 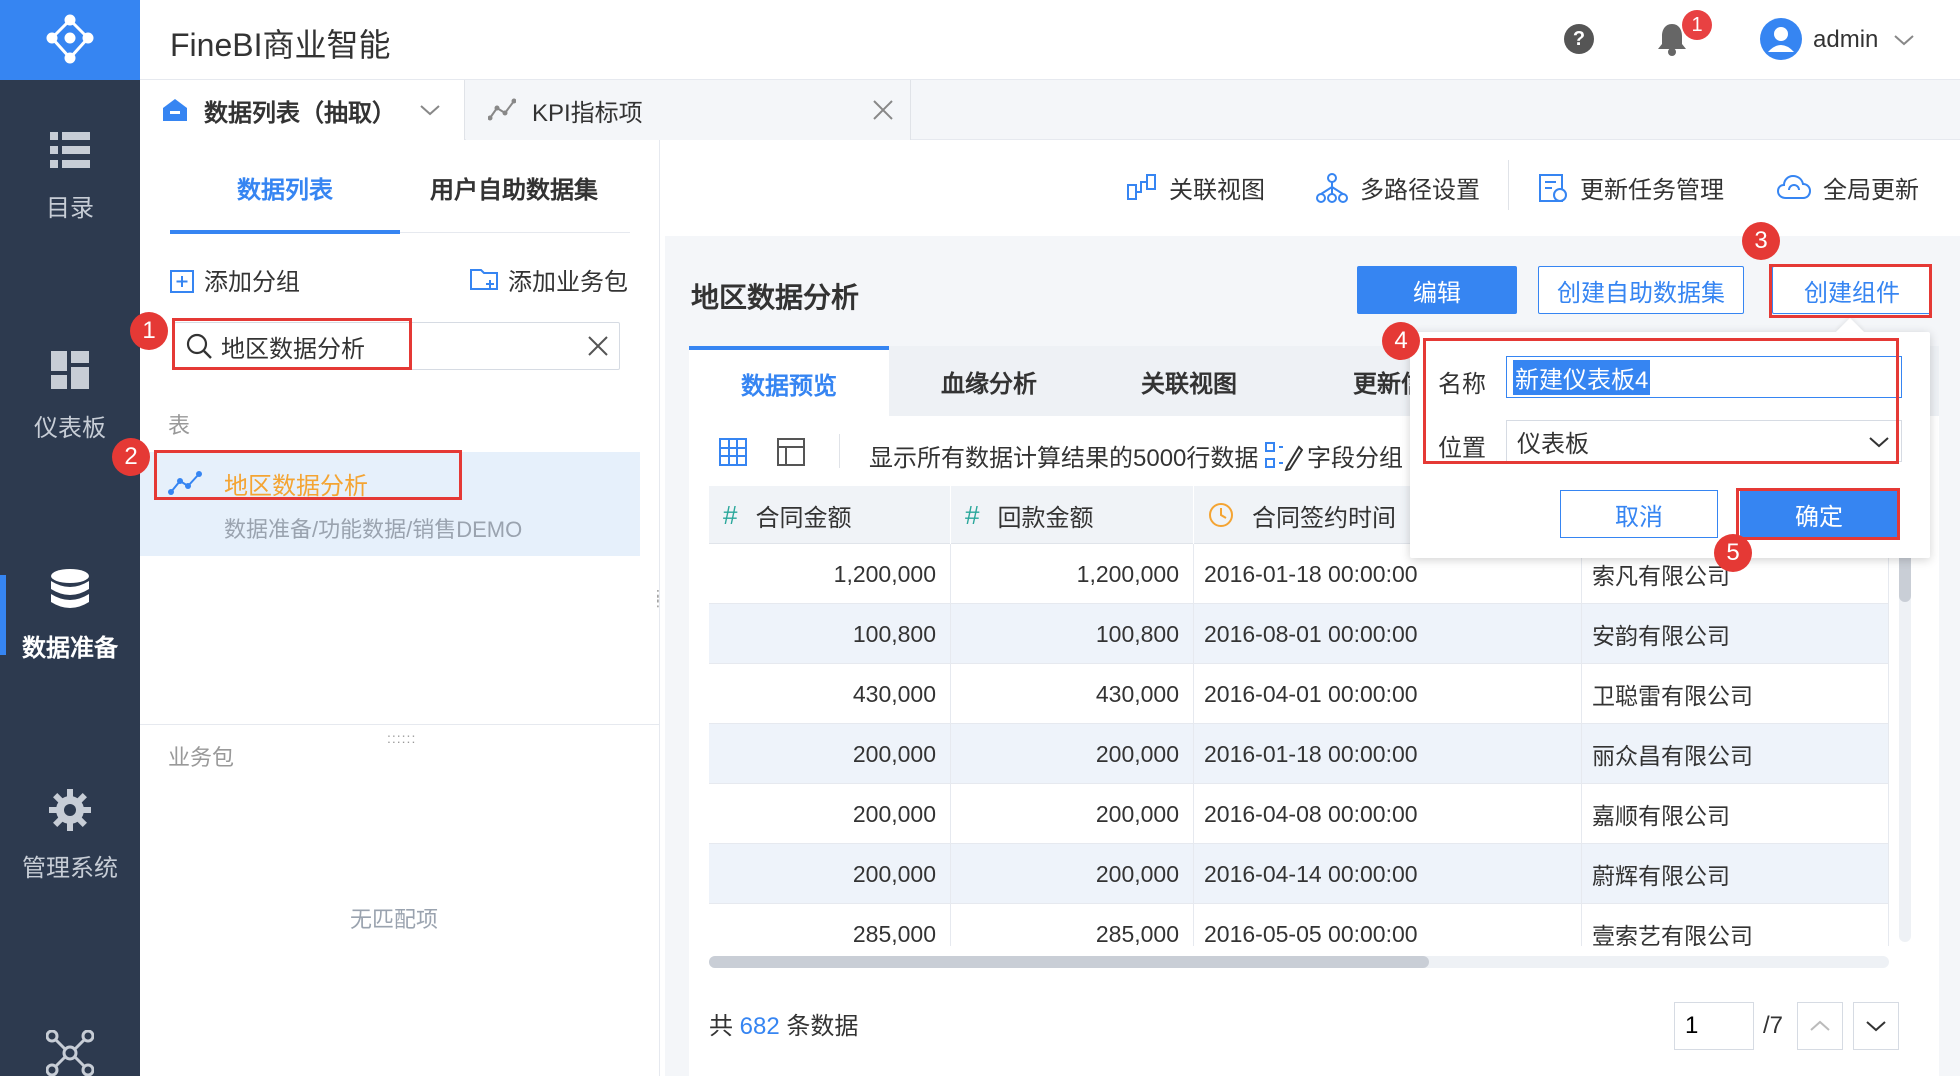 I want to click on tab-lineage: 血缘分析, so click(x=989, y=381).